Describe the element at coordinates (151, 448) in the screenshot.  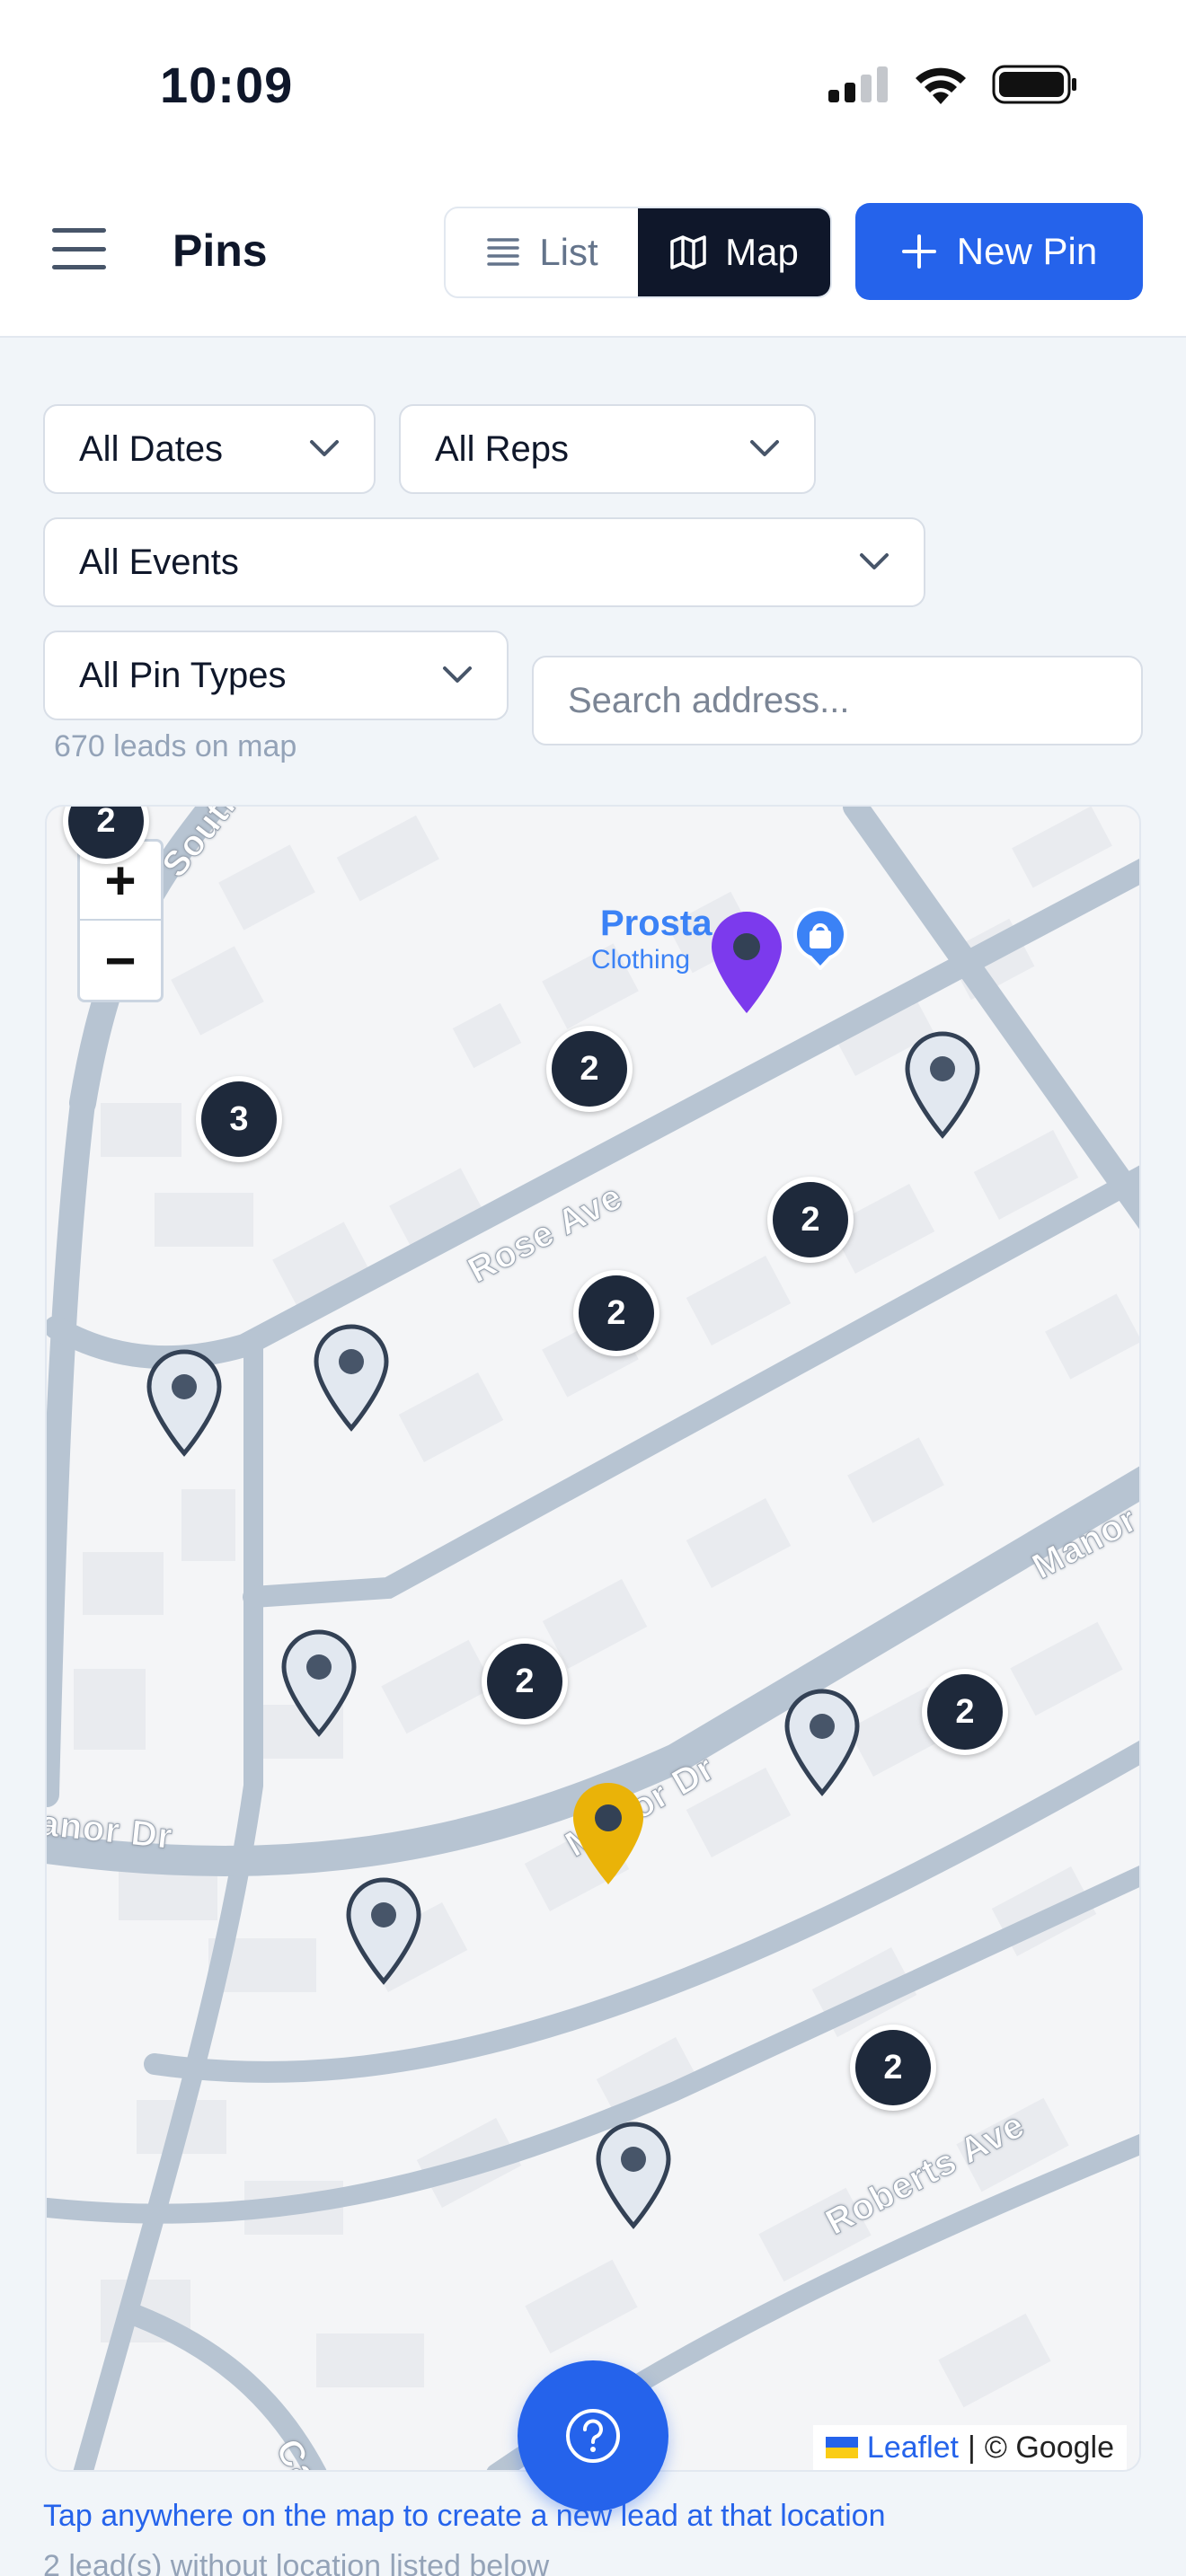
I see `dates-filter-value: All Dates` at that location.